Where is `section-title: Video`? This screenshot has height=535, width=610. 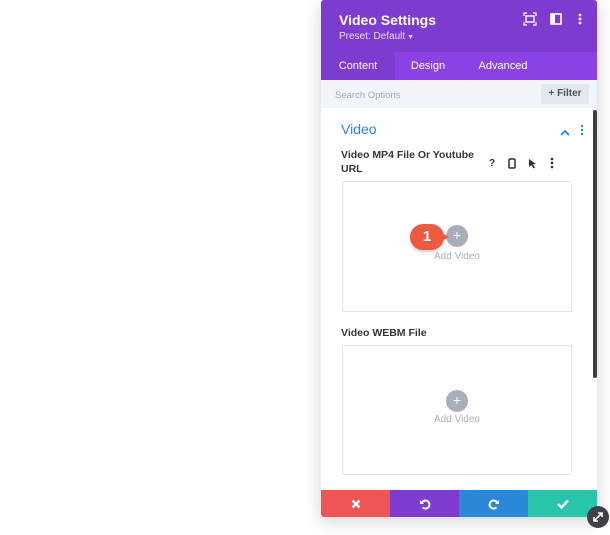
section-title: Video is located at coordinates (359, 129).